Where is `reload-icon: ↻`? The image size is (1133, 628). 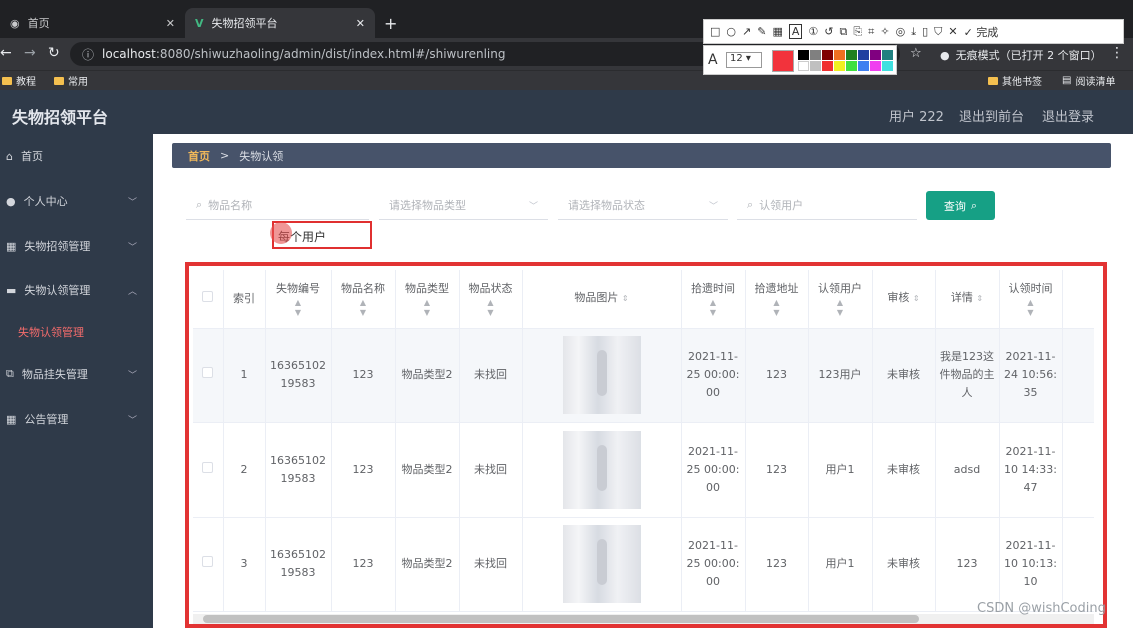 reload-icon: ↻ is located at coordinates (54, 53).